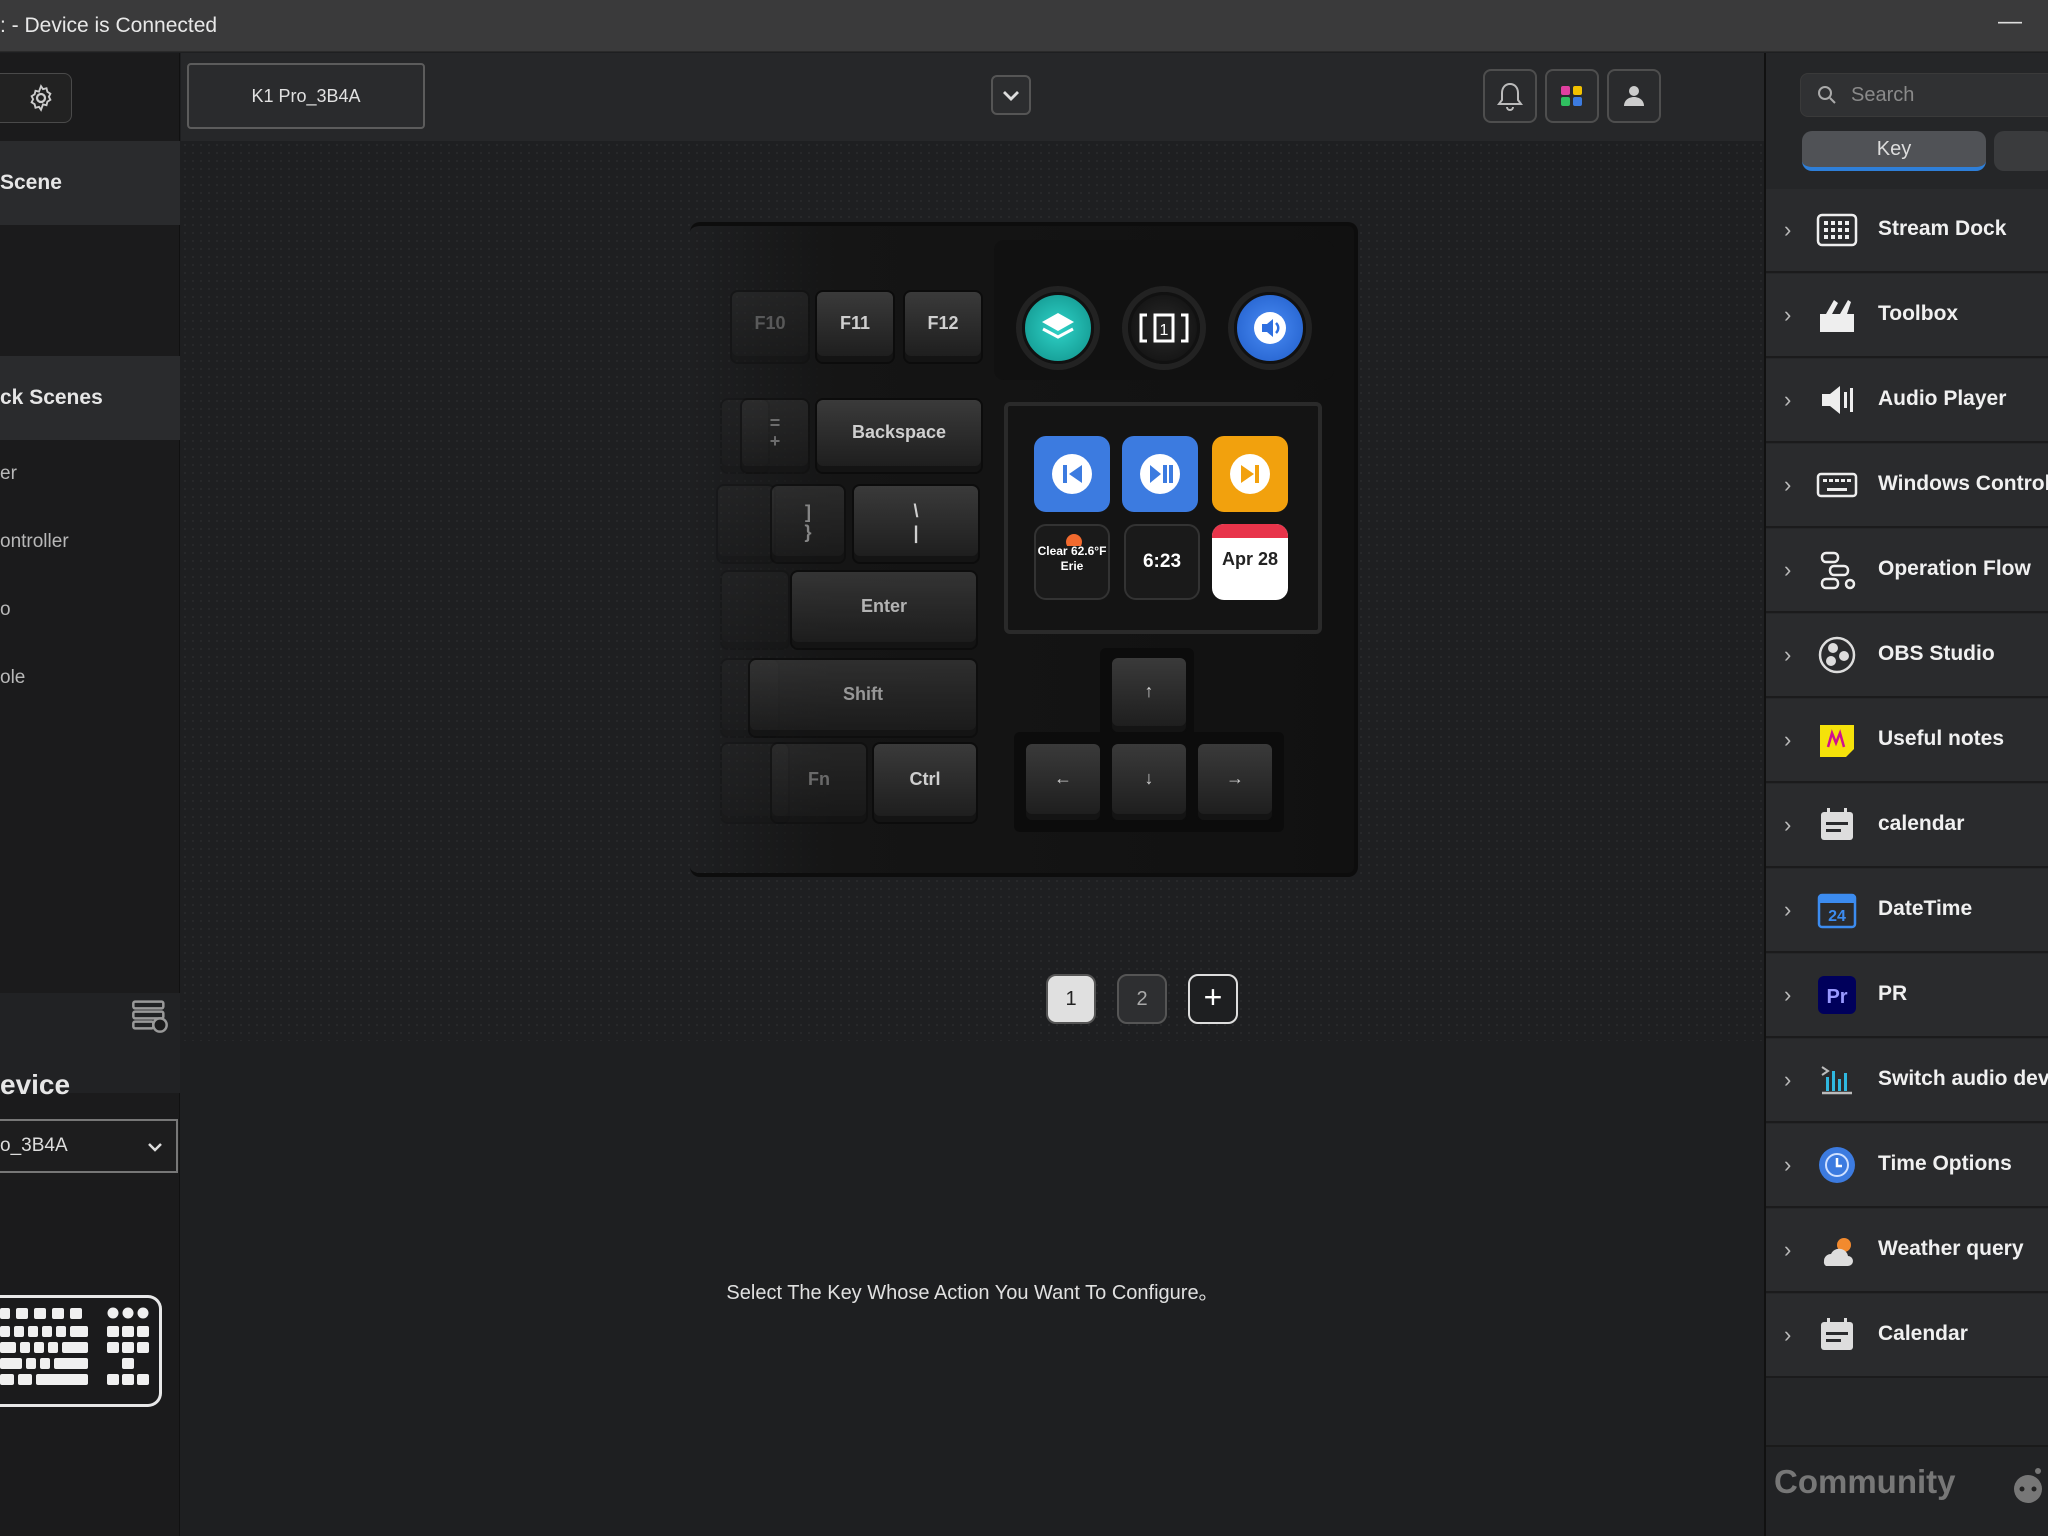 The image size is (2048, 1536). What do you see at coordinates (150, 1015) in the screenshot?
I see `device-manage-icon` at bounding box center [150, 1015].